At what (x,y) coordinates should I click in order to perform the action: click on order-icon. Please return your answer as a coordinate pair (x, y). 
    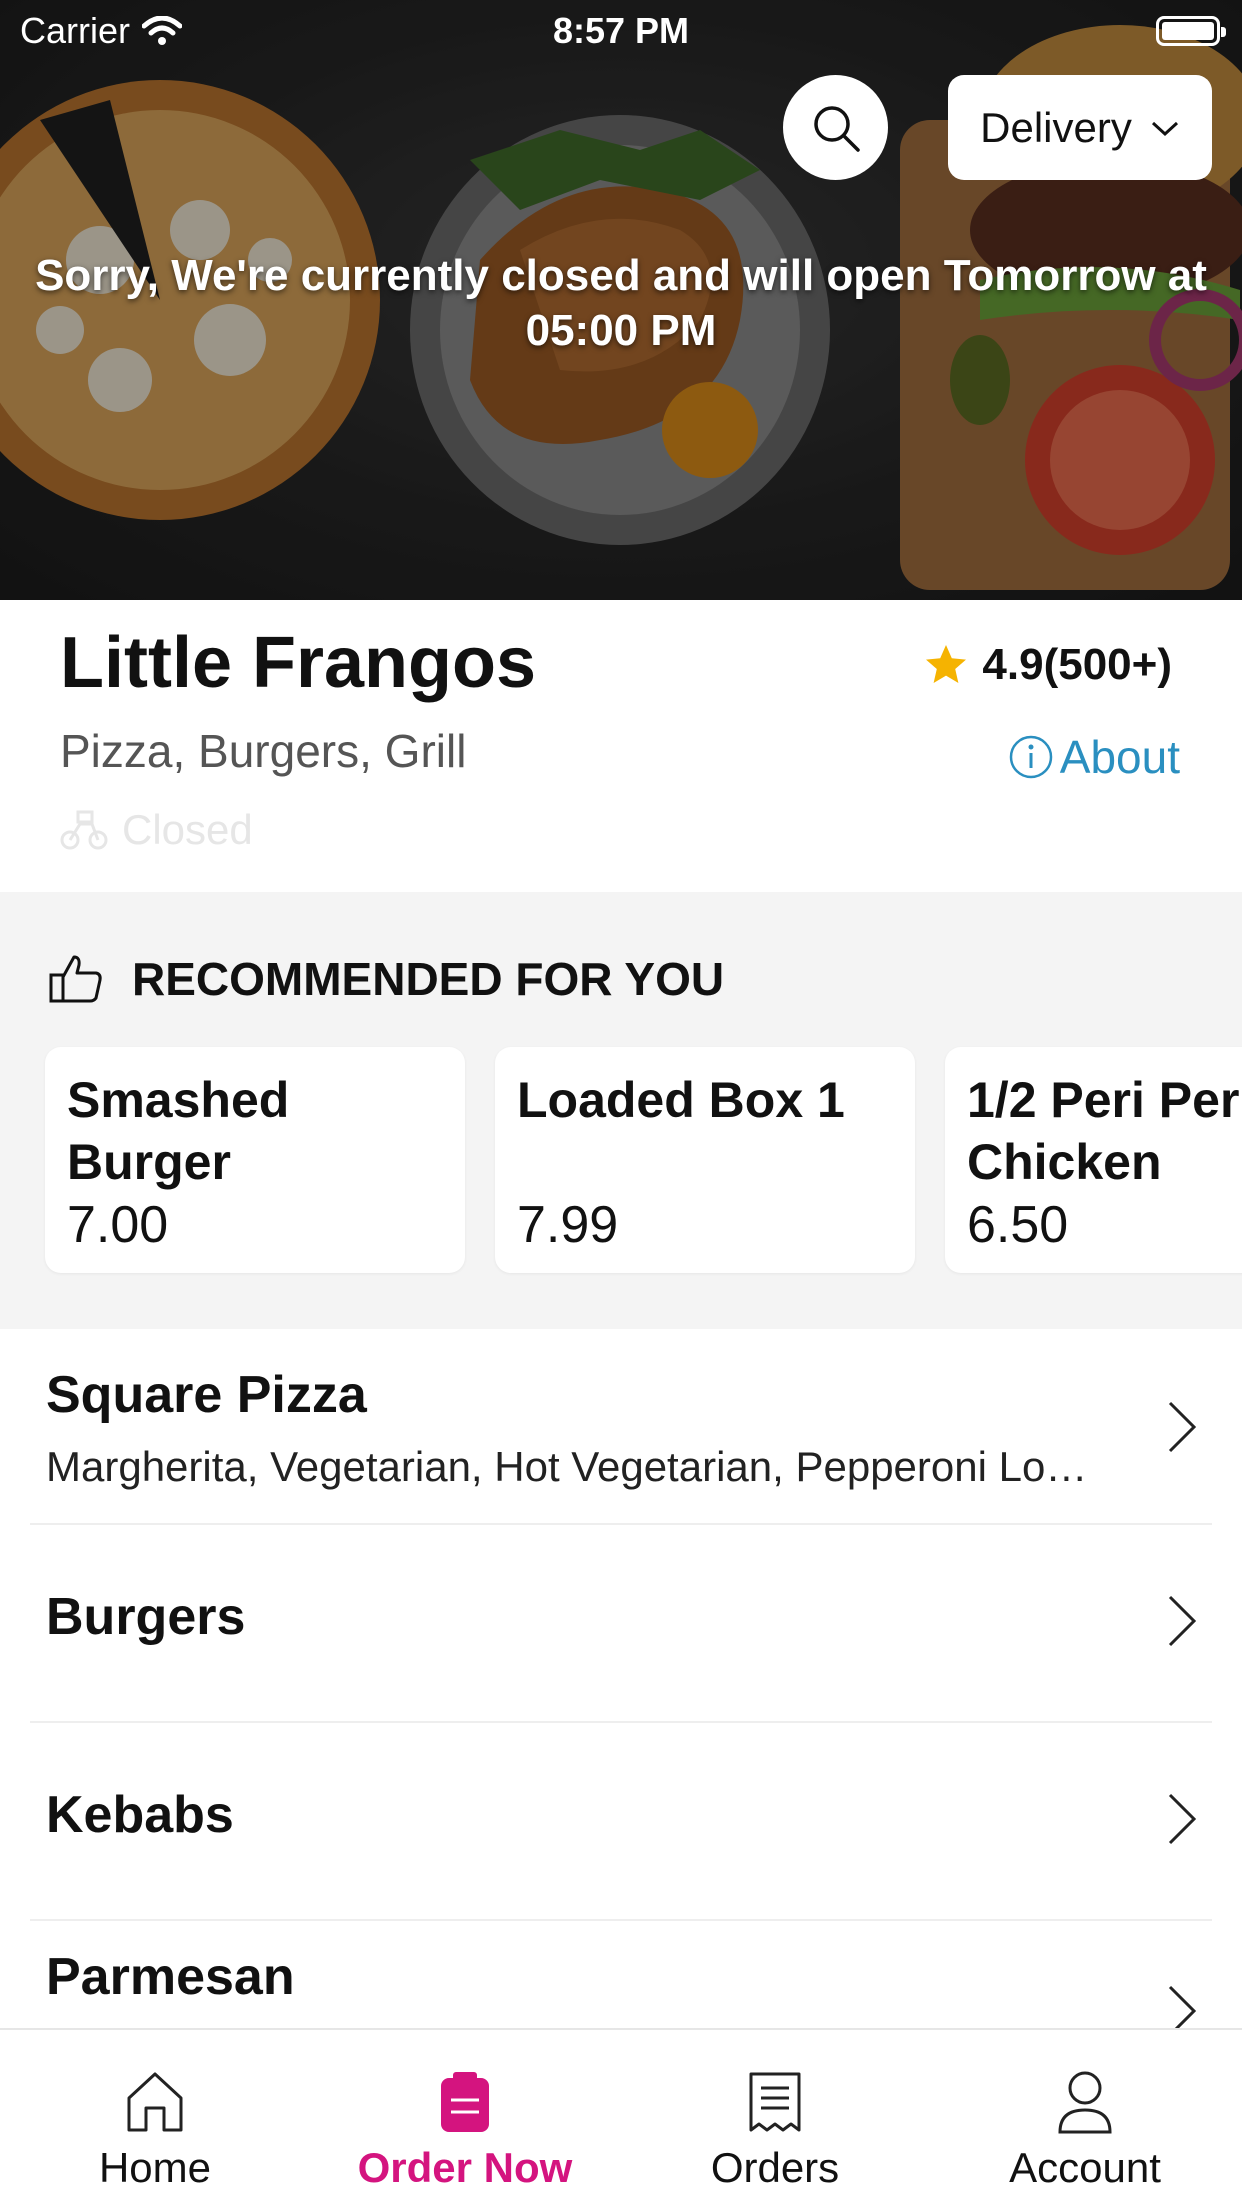
    Looking at the image, I should click on (465, 2102).